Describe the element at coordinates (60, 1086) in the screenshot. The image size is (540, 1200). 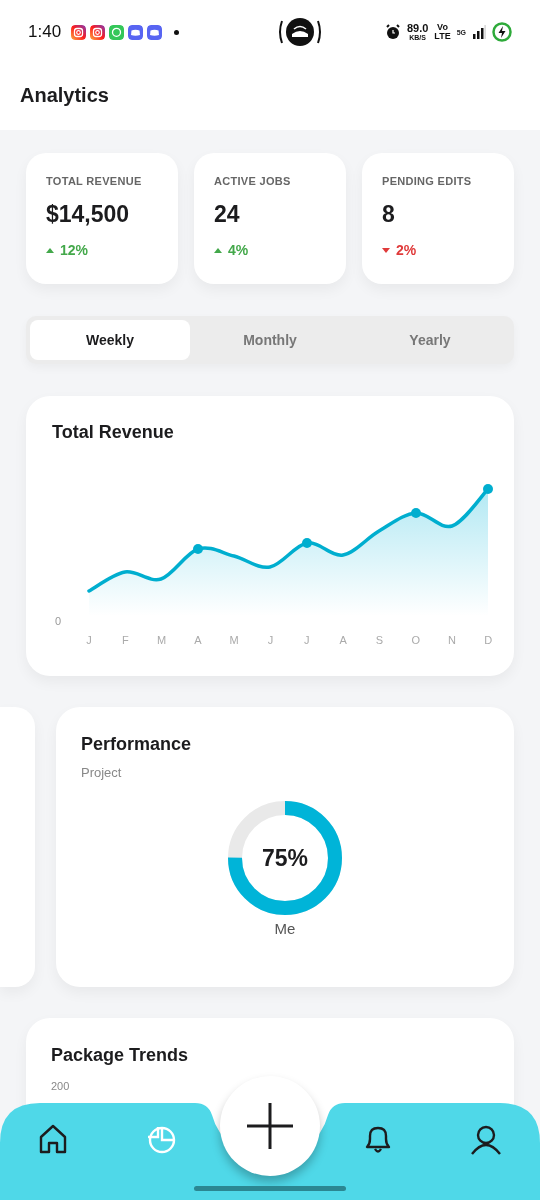
I see `y-axis-label: 200` at that location.